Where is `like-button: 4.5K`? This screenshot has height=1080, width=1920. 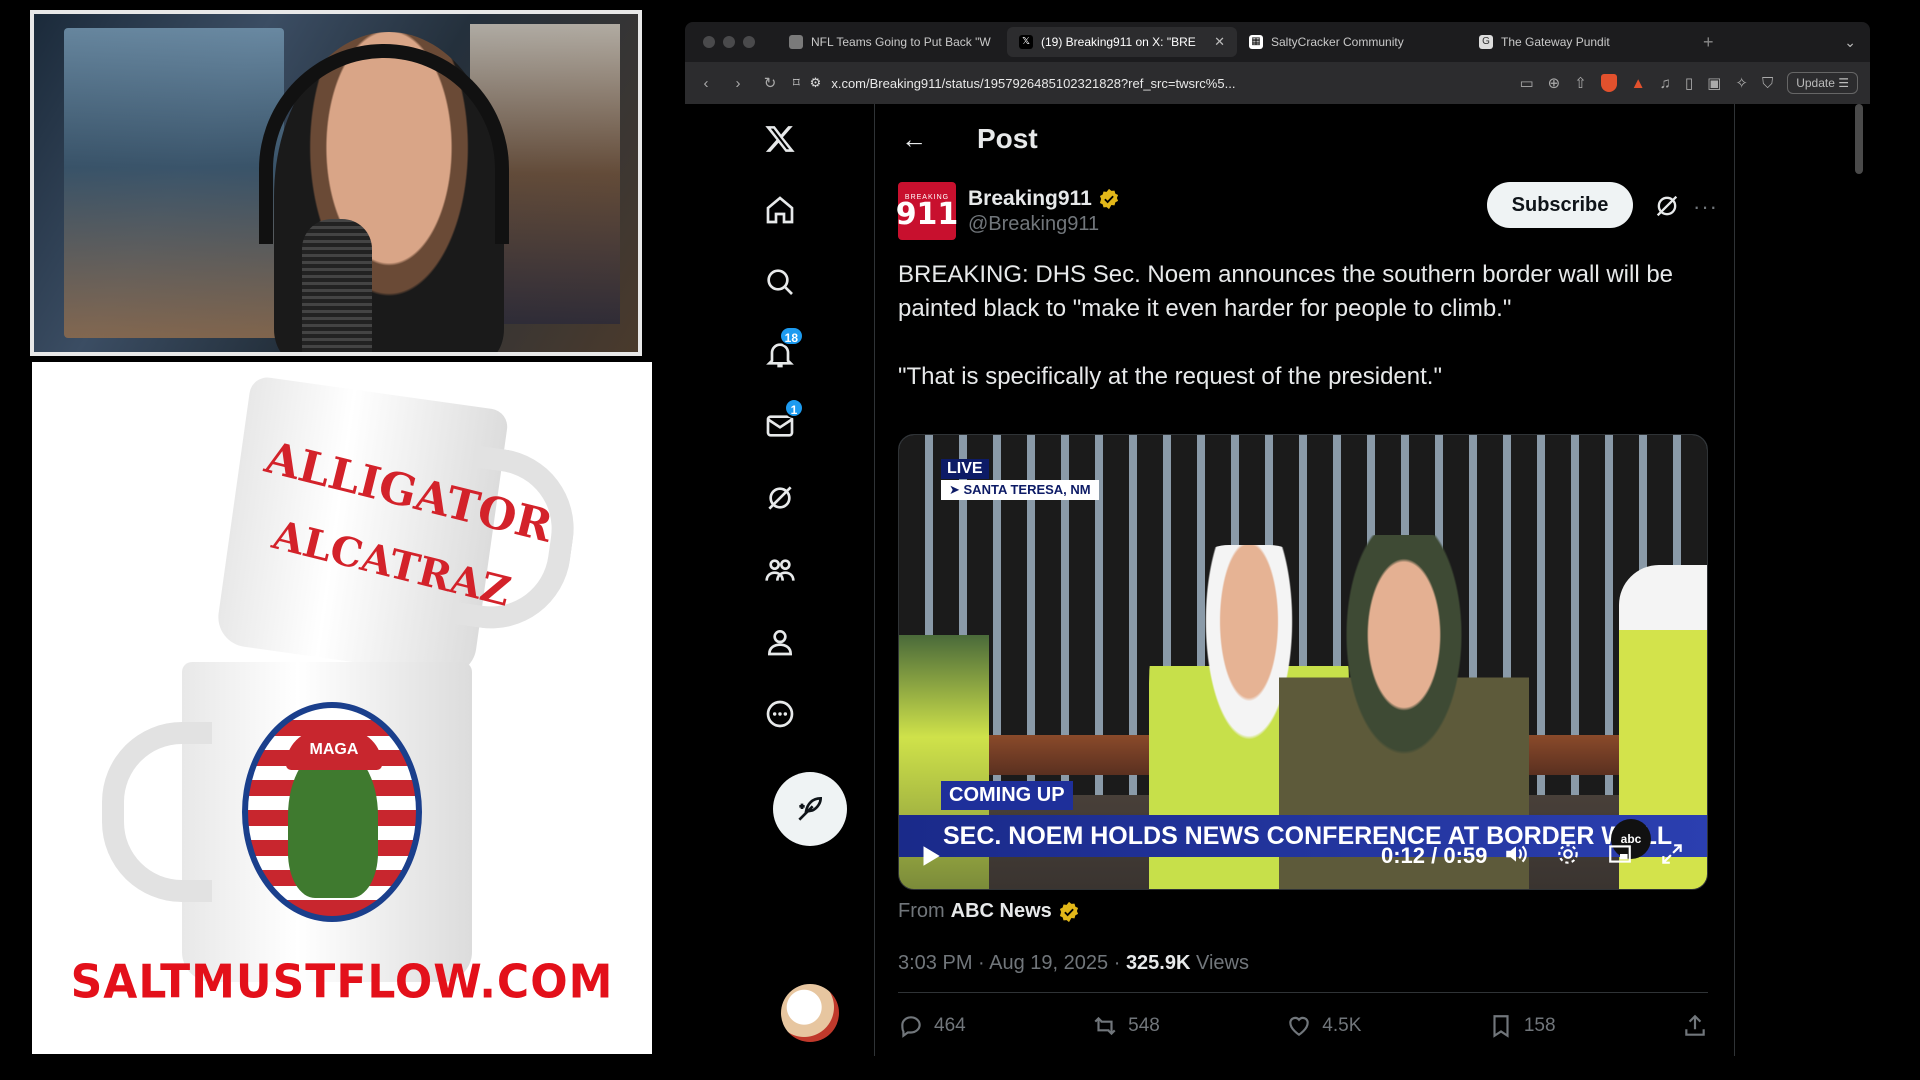
like-button: 4.5K is located at coordinates (1323, 1026).